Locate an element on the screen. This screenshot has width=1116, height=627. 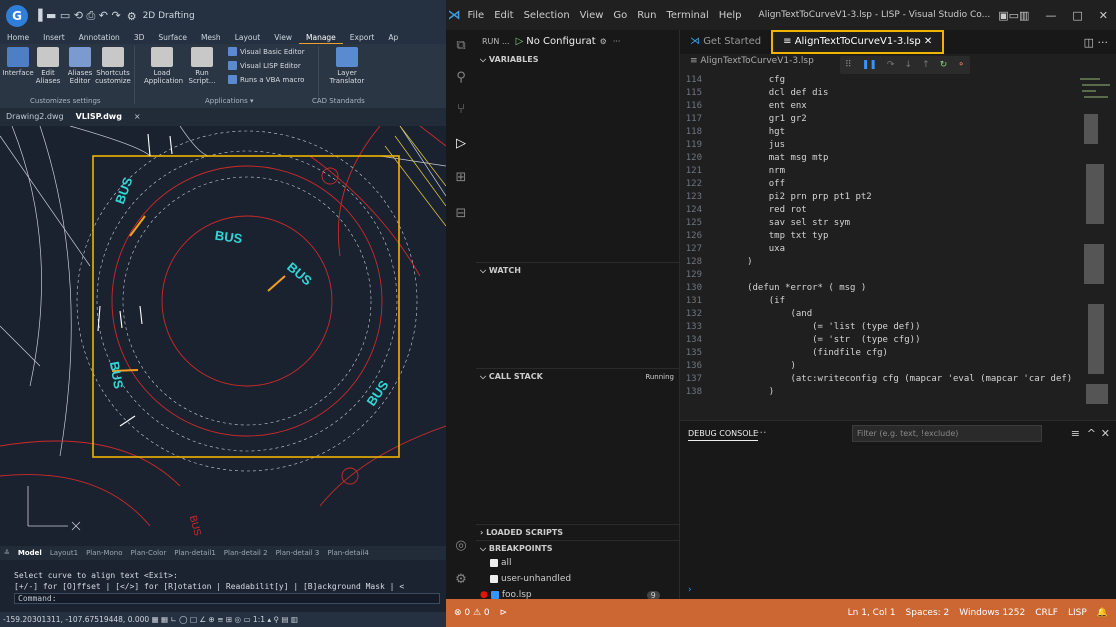
code-line: 133 (= 'list (type def)) is located at coordinates (878, 327).